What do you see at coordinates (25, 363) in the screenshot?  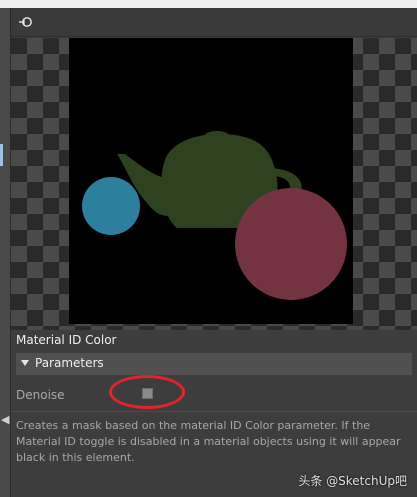 I see `expand-triangle-icon` at bounding box center [25, 363].